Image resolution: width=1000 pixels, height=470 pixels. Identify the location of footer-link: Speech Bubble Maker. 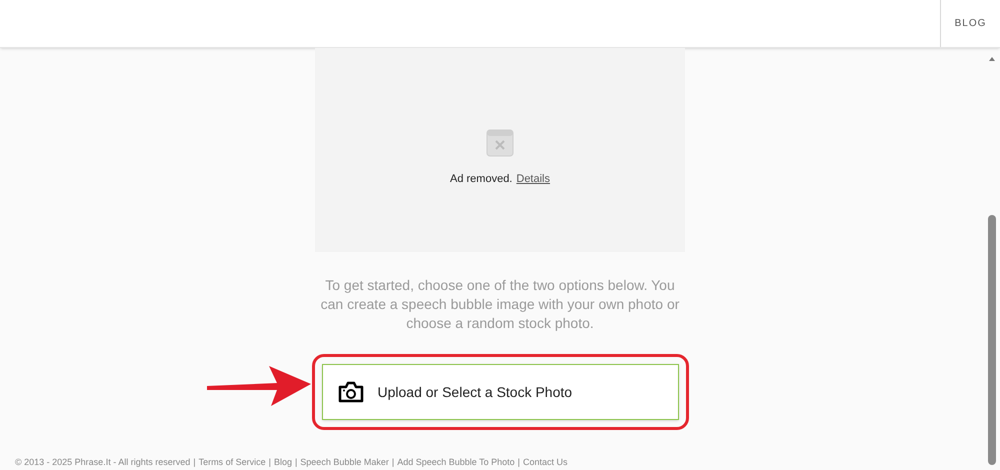
(344, 462).